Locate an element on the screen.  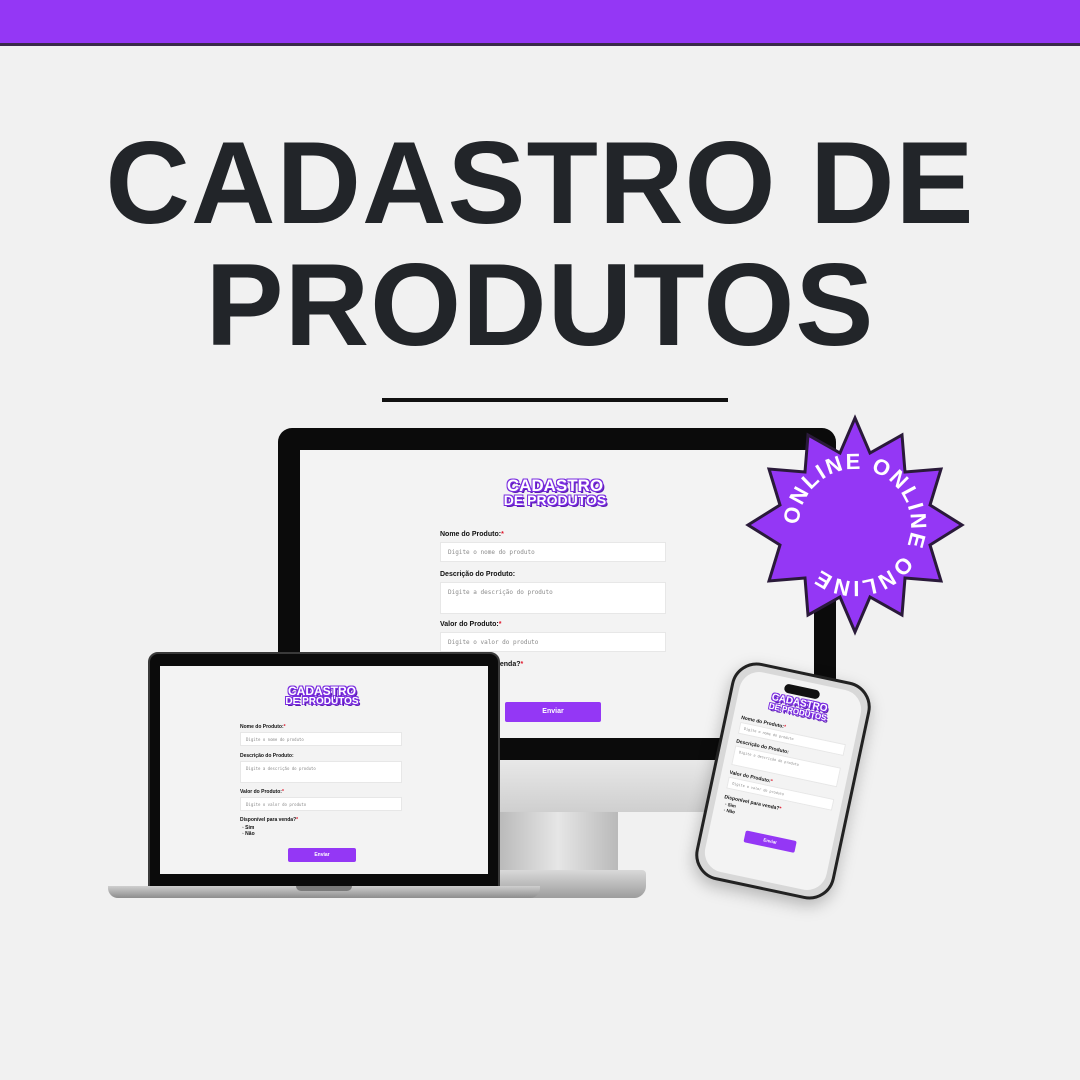
laptop-notch is located at coordinates (324, 888).